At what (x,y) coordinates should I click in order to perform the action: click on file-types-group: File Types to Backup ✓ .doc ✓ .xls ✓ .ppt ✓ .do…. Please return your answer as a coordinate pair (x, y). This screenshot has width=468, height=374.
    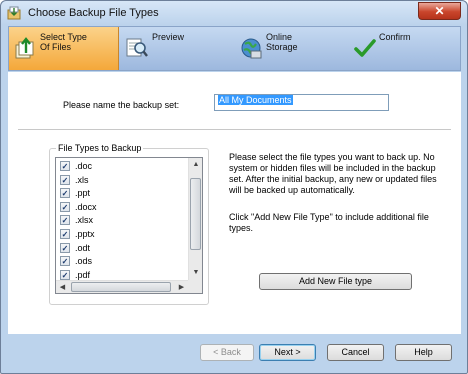
    Looking at the image, I should click on (129, 224).